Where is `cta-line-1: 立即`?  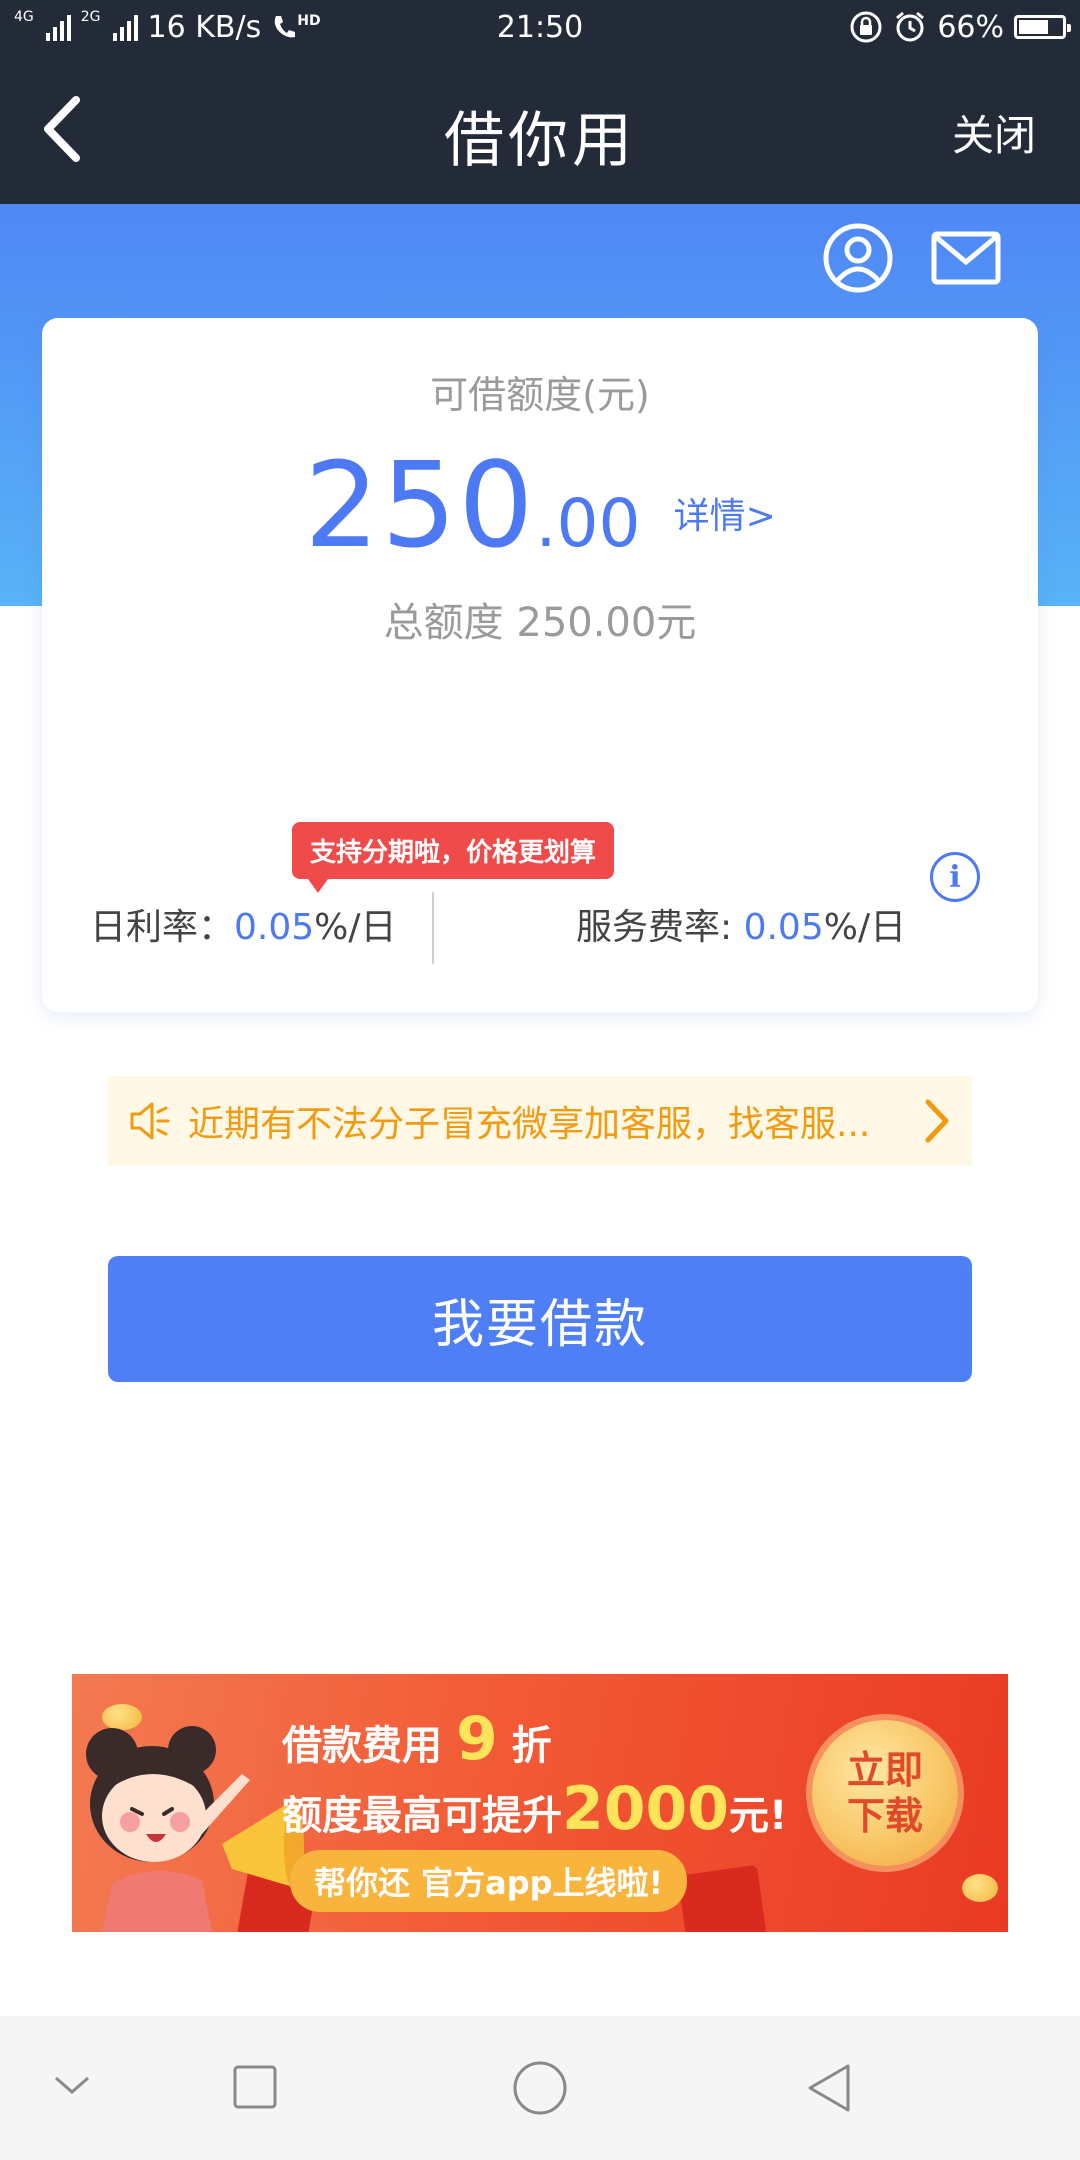 cta-line-1: 立即 is located at coordinates (884, 1770).